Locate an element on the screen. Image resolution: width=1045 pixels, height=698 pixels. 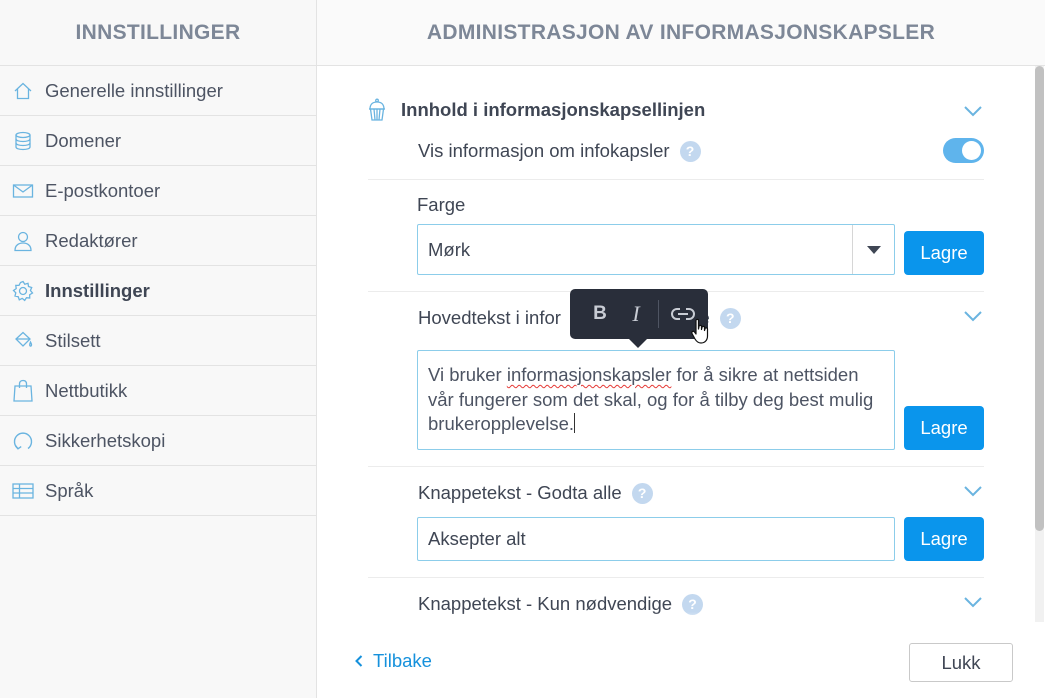
text-prefix: Vi bruker is located at coordinates (467, 374).